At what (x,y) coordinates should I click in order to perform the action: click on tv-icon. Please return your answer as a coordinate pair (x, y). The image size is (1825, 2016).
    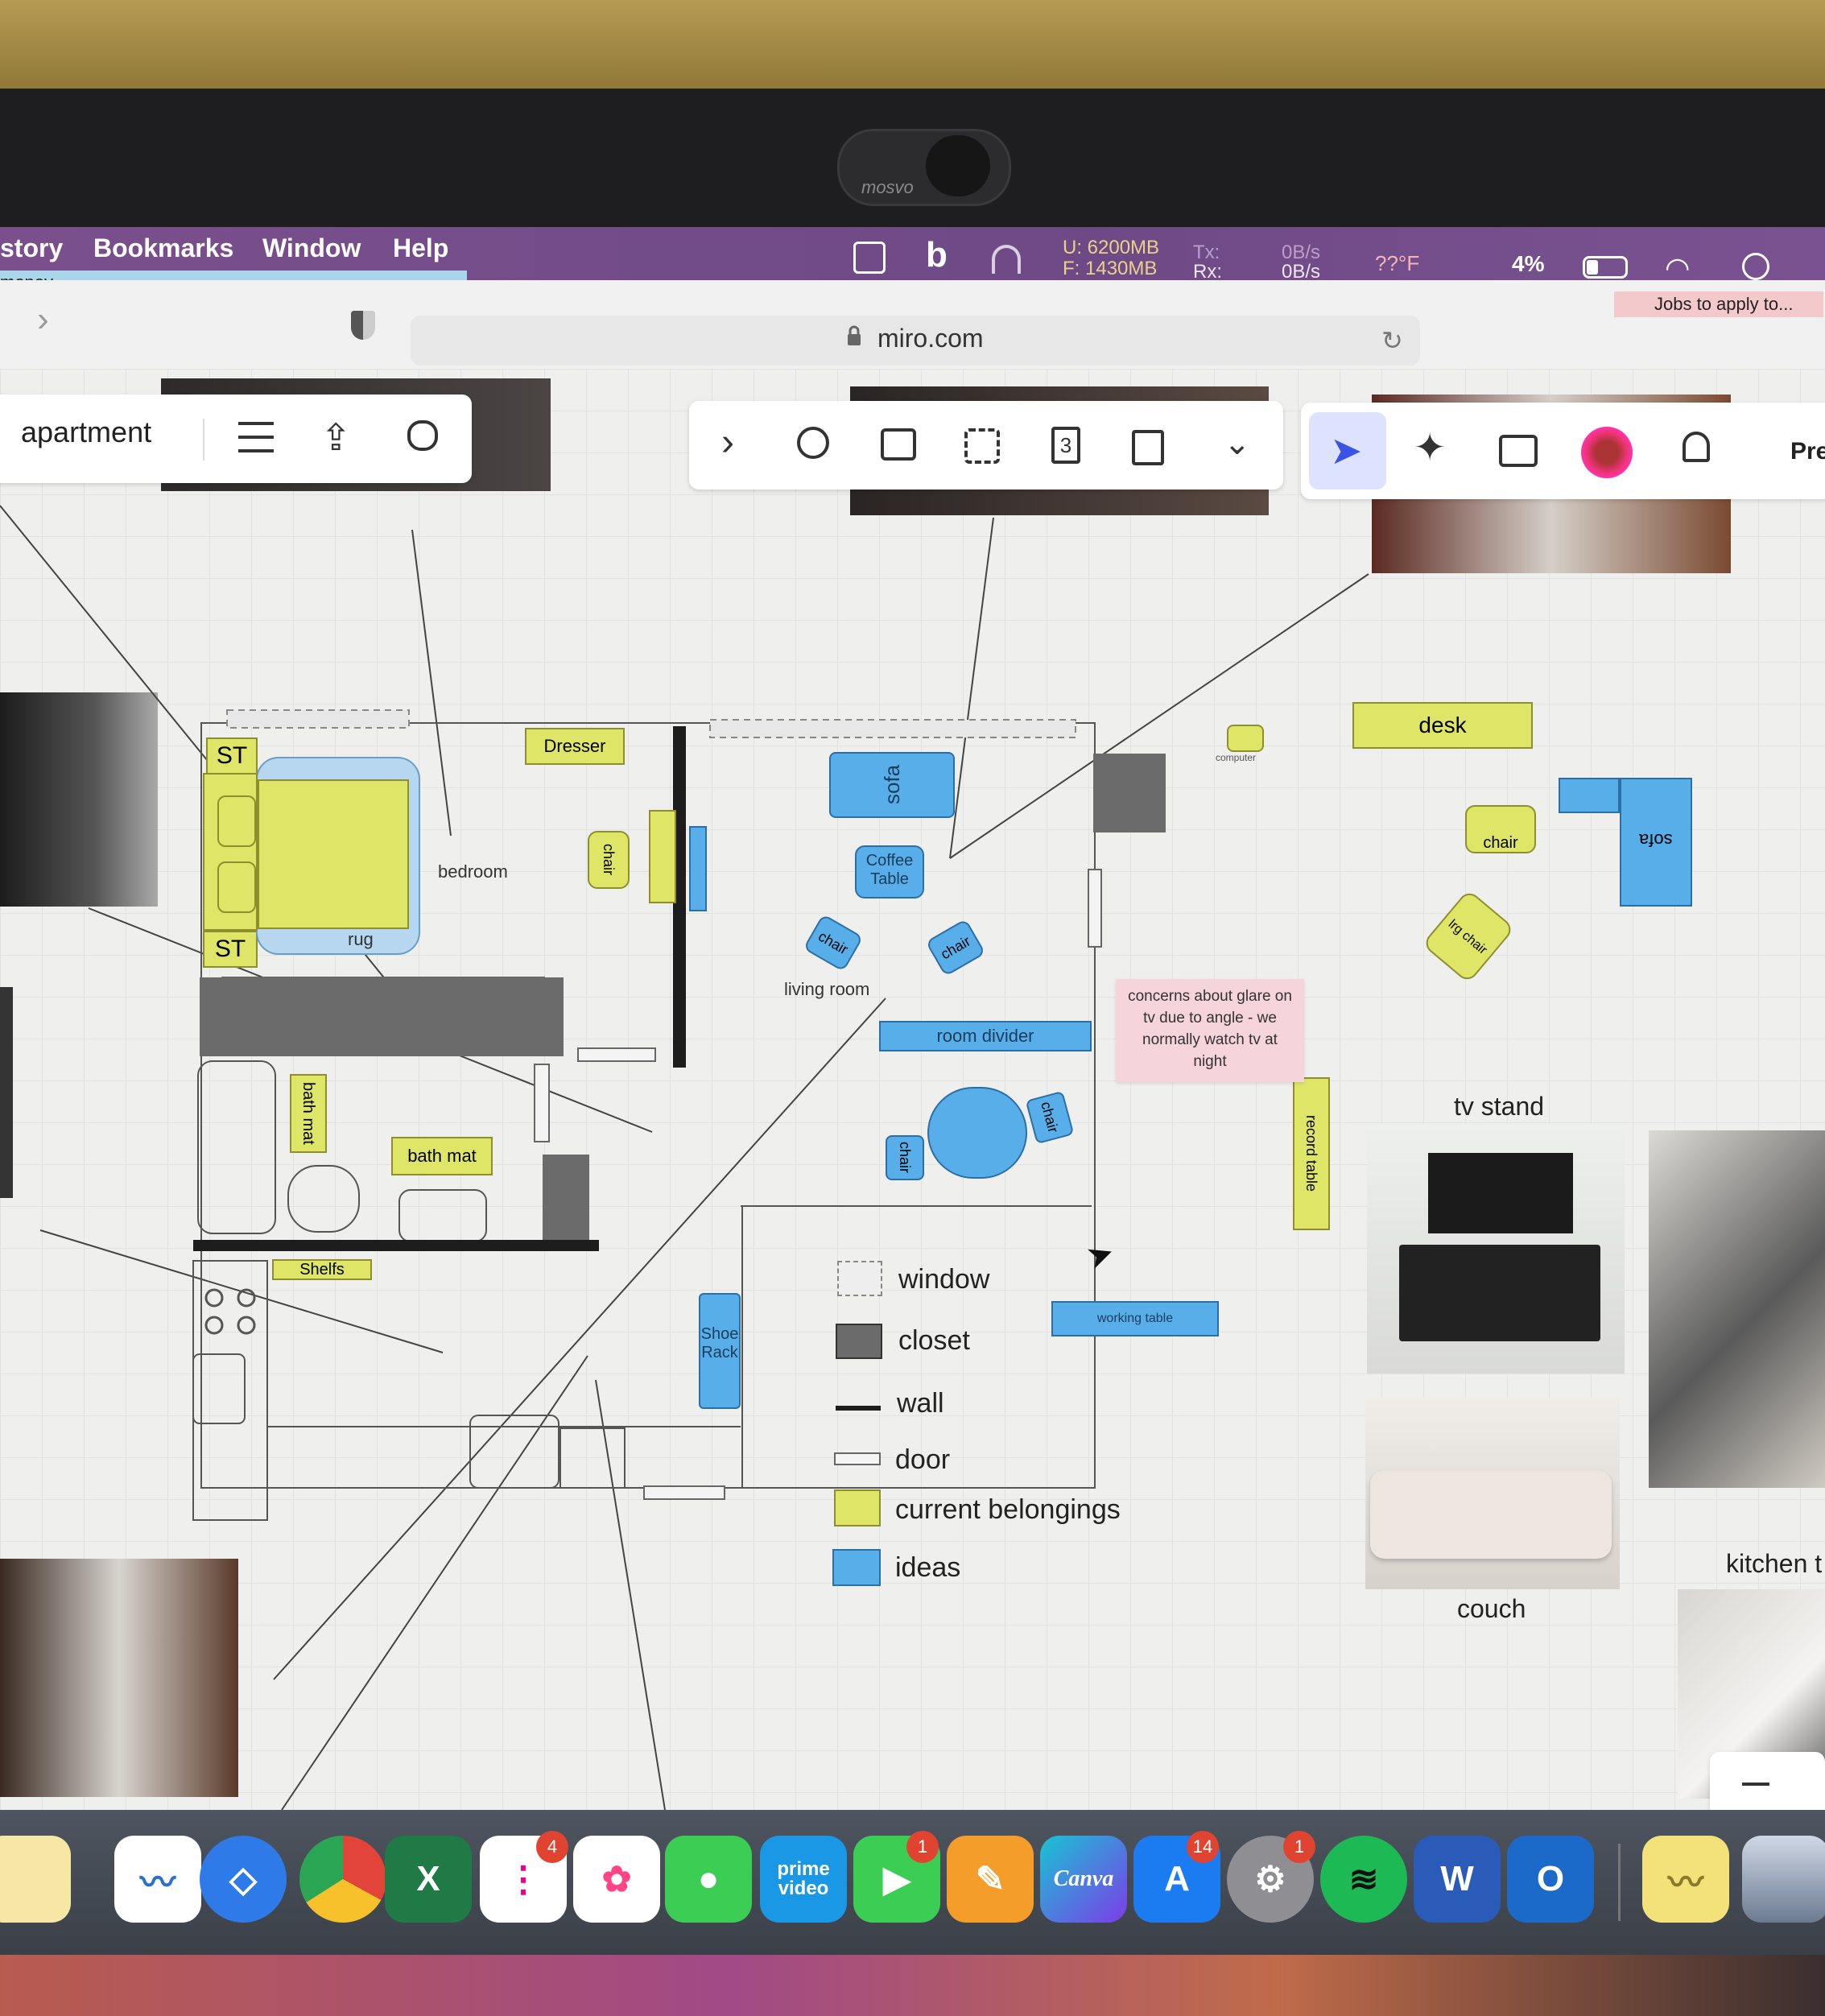
    Looking at the image, I should click on (1500, 1193).